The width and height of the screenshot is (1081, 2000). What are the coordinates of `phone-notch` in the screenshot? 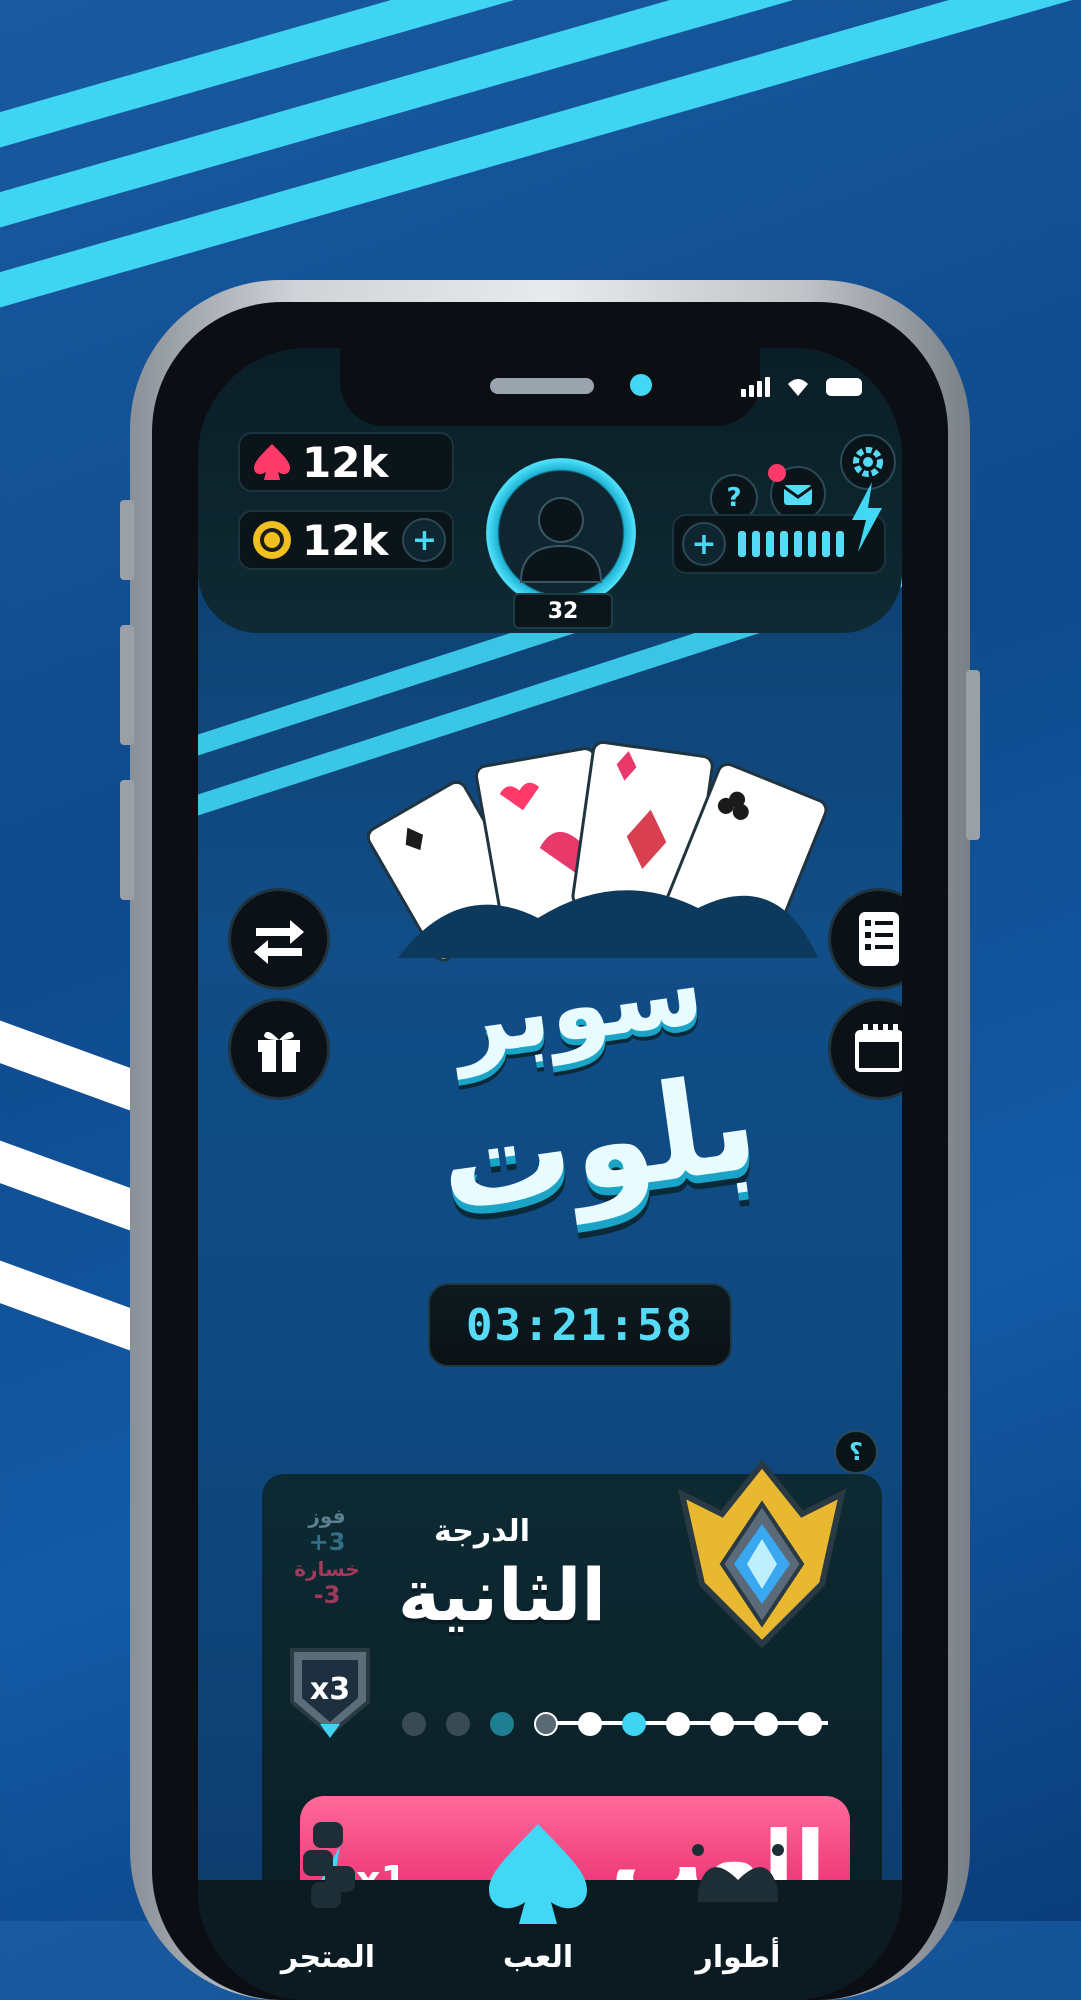 It's located at (550, 387).